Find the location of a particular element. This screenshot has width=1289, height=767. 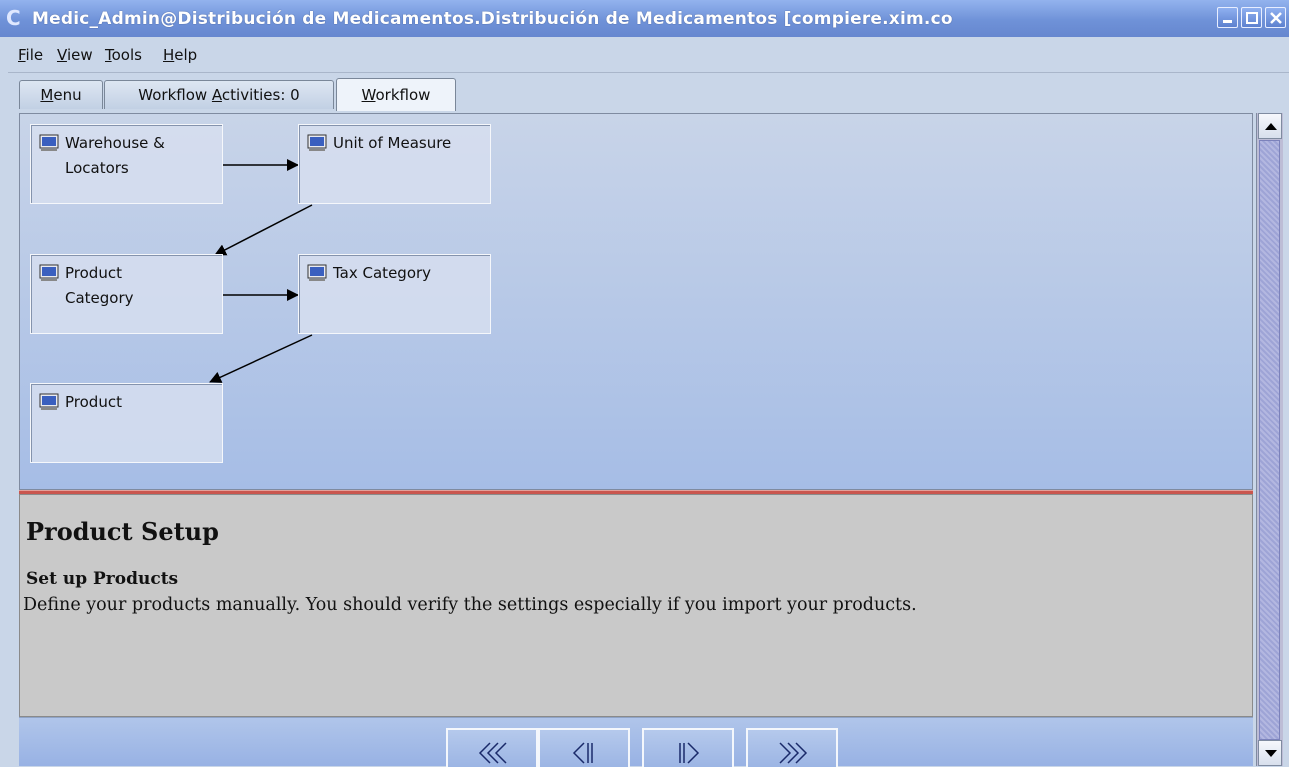

close-icon is located at coordinates (1276, 18).